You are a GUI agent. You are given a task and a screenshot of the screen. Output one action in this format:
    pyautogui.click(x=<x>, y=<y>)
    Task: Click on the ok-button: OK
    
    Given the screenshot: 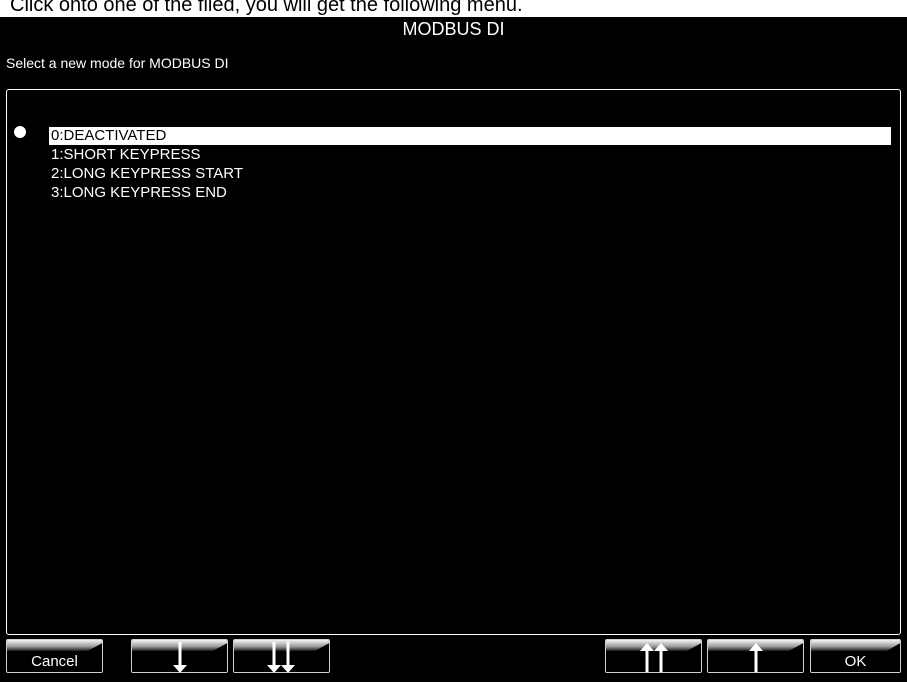 What is the action you would take?
    pyautogui.click(x=855, y=656)
    